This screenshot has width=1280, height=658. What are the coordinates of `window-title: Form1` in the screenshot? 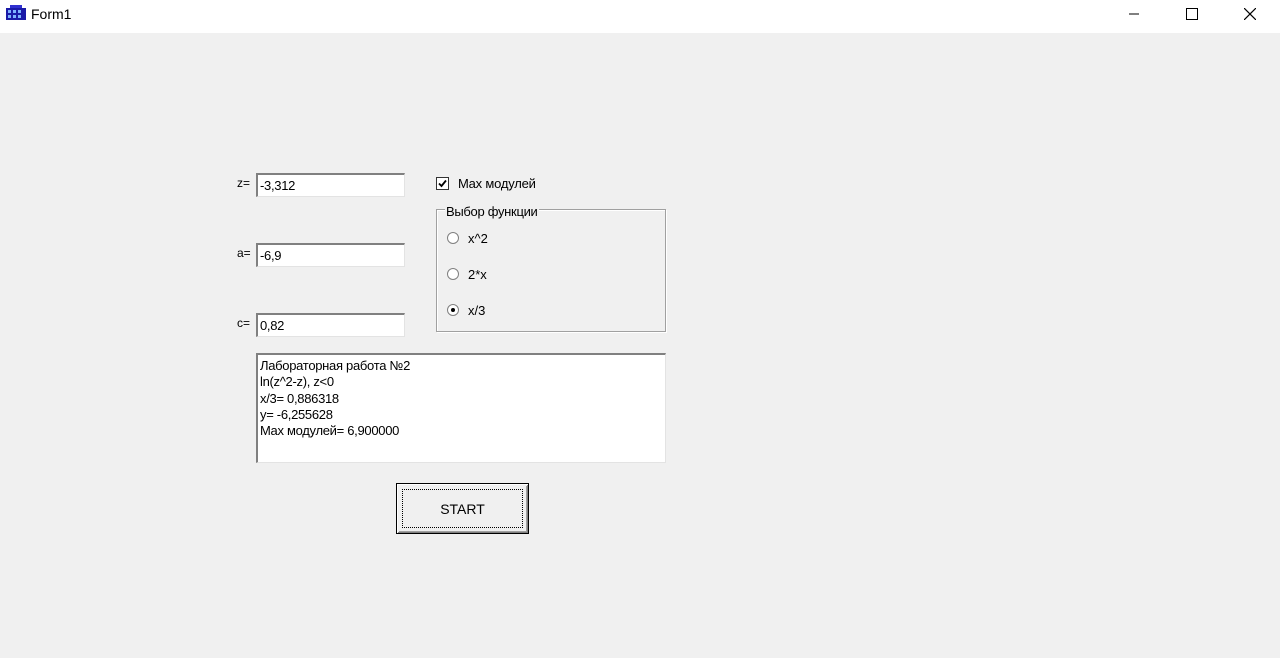 It's located at (51, 14).